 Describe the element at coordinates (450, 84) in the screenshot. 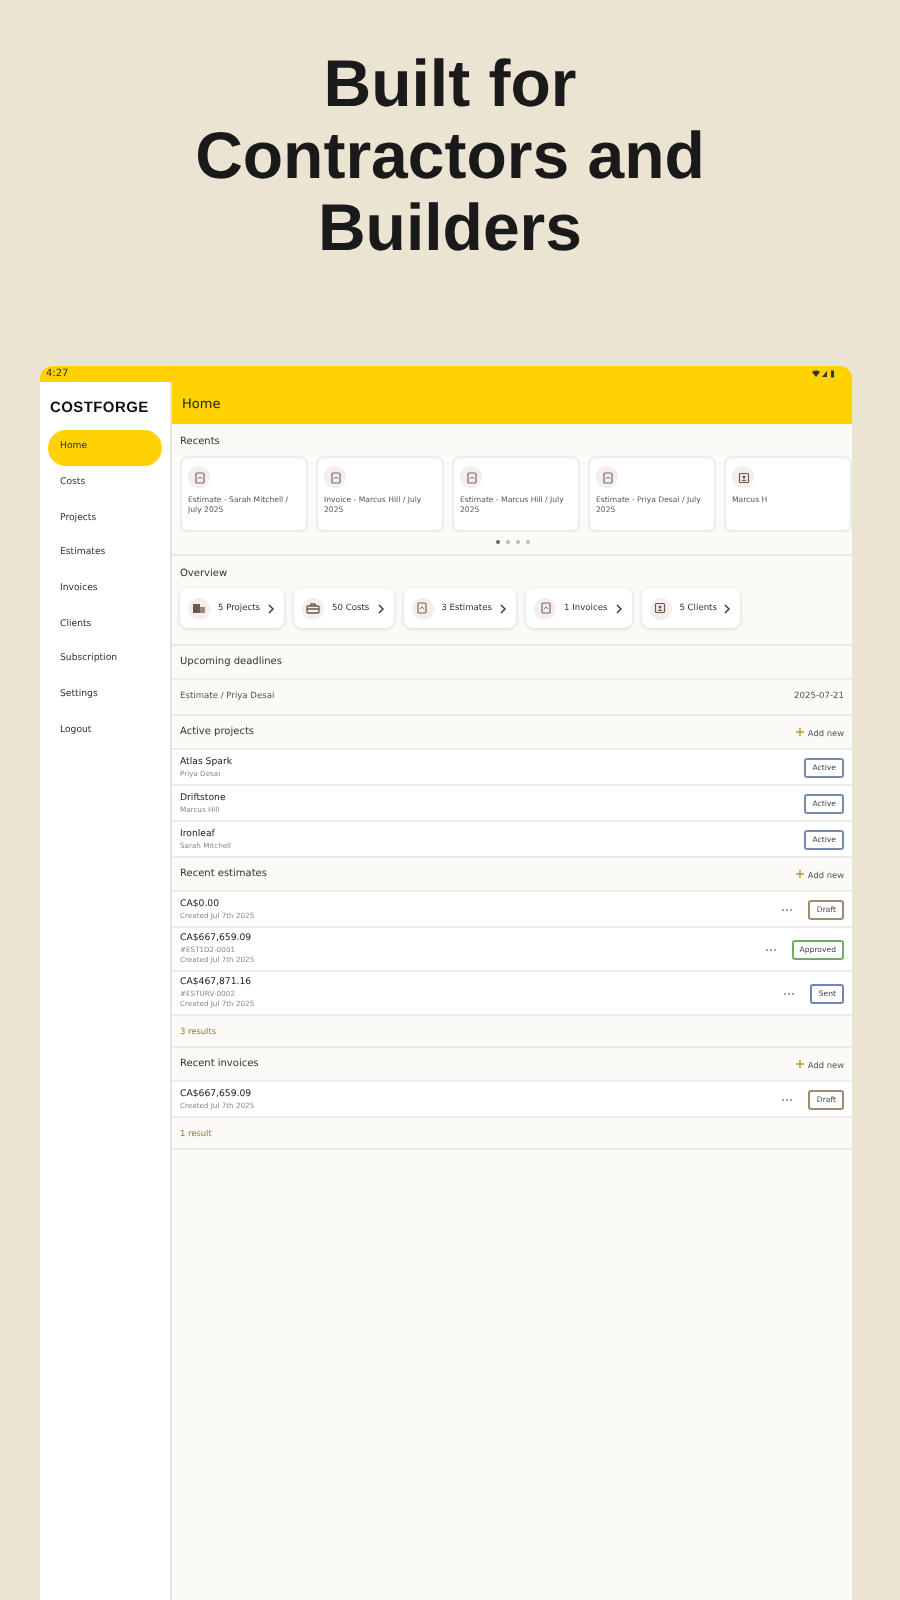

I see `headline: Built for` at that location.